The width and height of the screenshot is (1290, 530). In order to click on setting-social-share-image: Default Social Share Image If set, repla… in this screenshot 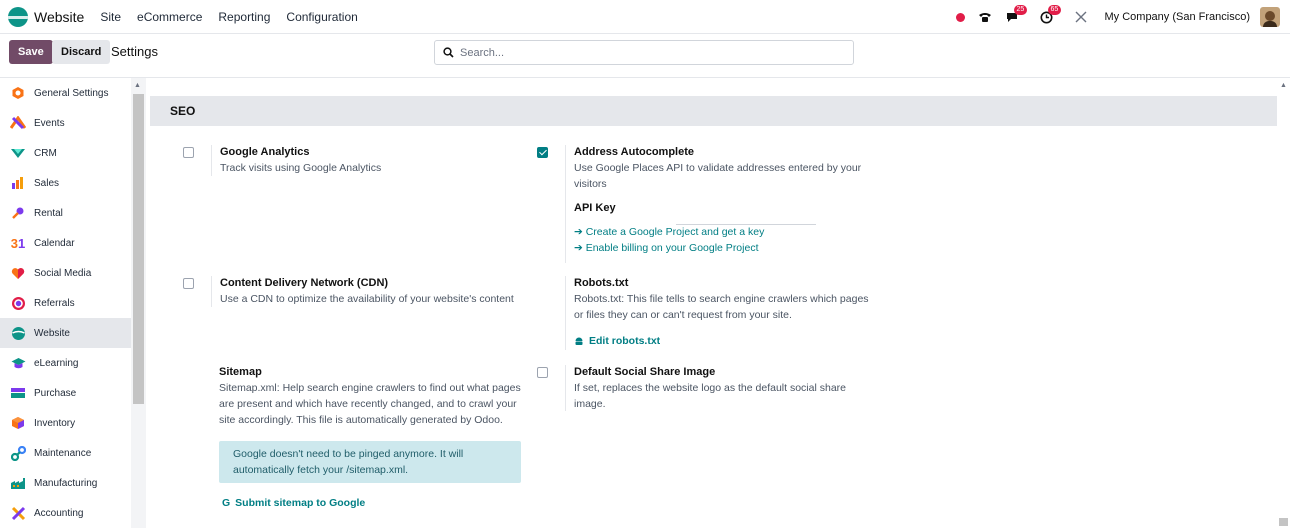, I will do `click(707, 389)`.